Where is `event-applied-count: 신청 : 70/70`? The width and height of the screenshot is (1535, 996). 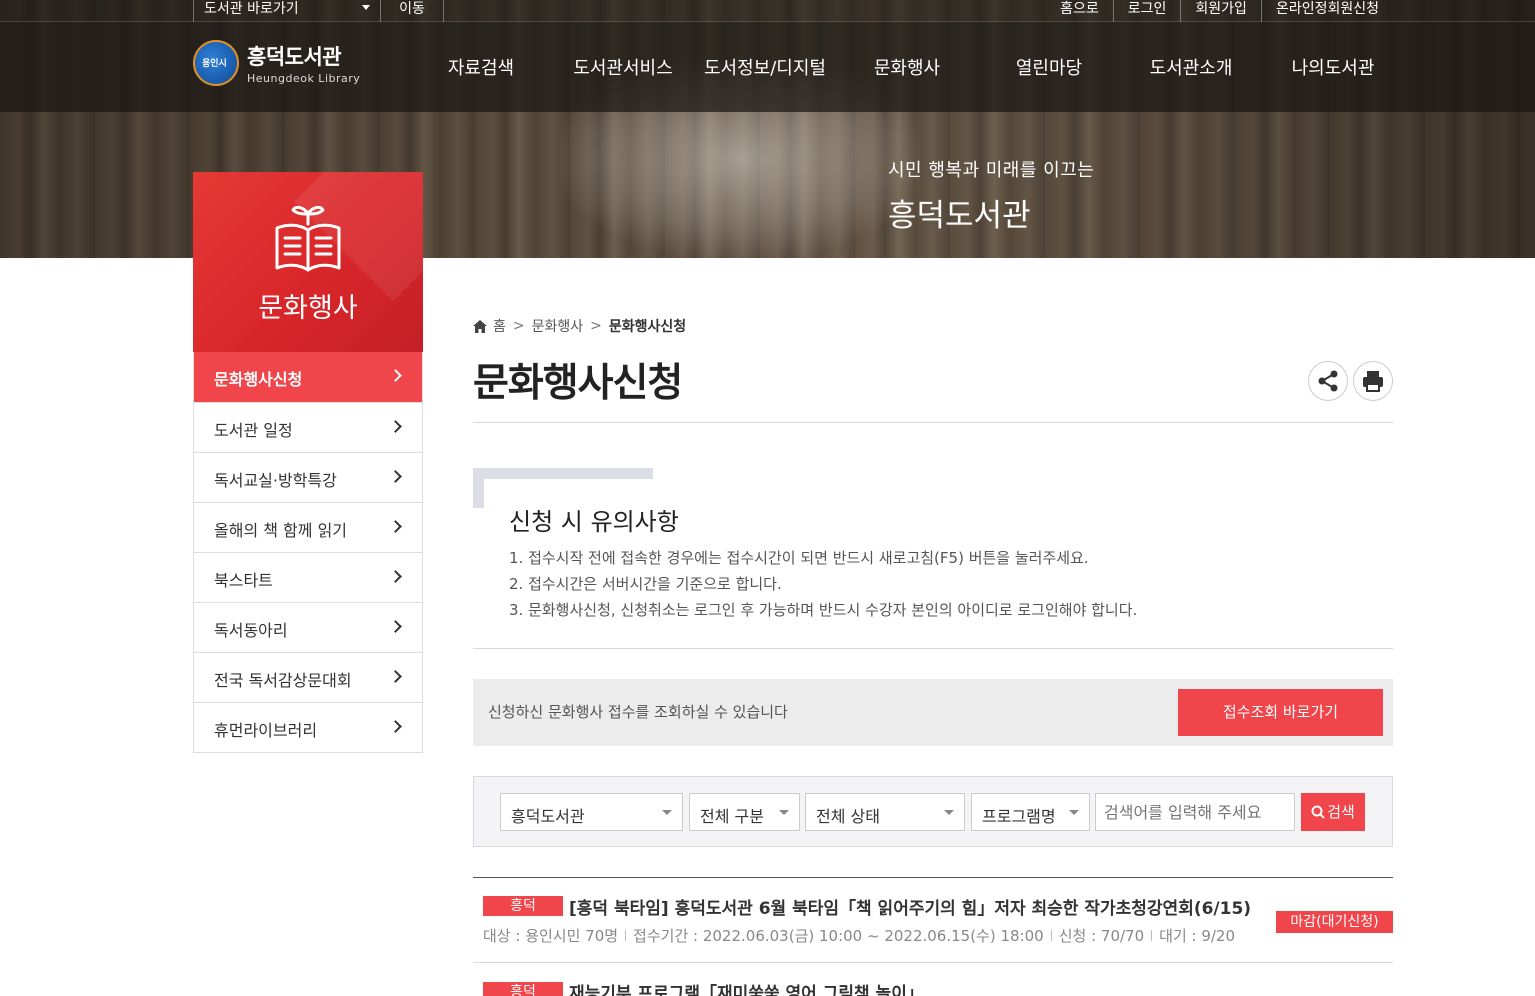
event-applied-count: 신청 : 70/70 is located at coordinates (1101, 936).